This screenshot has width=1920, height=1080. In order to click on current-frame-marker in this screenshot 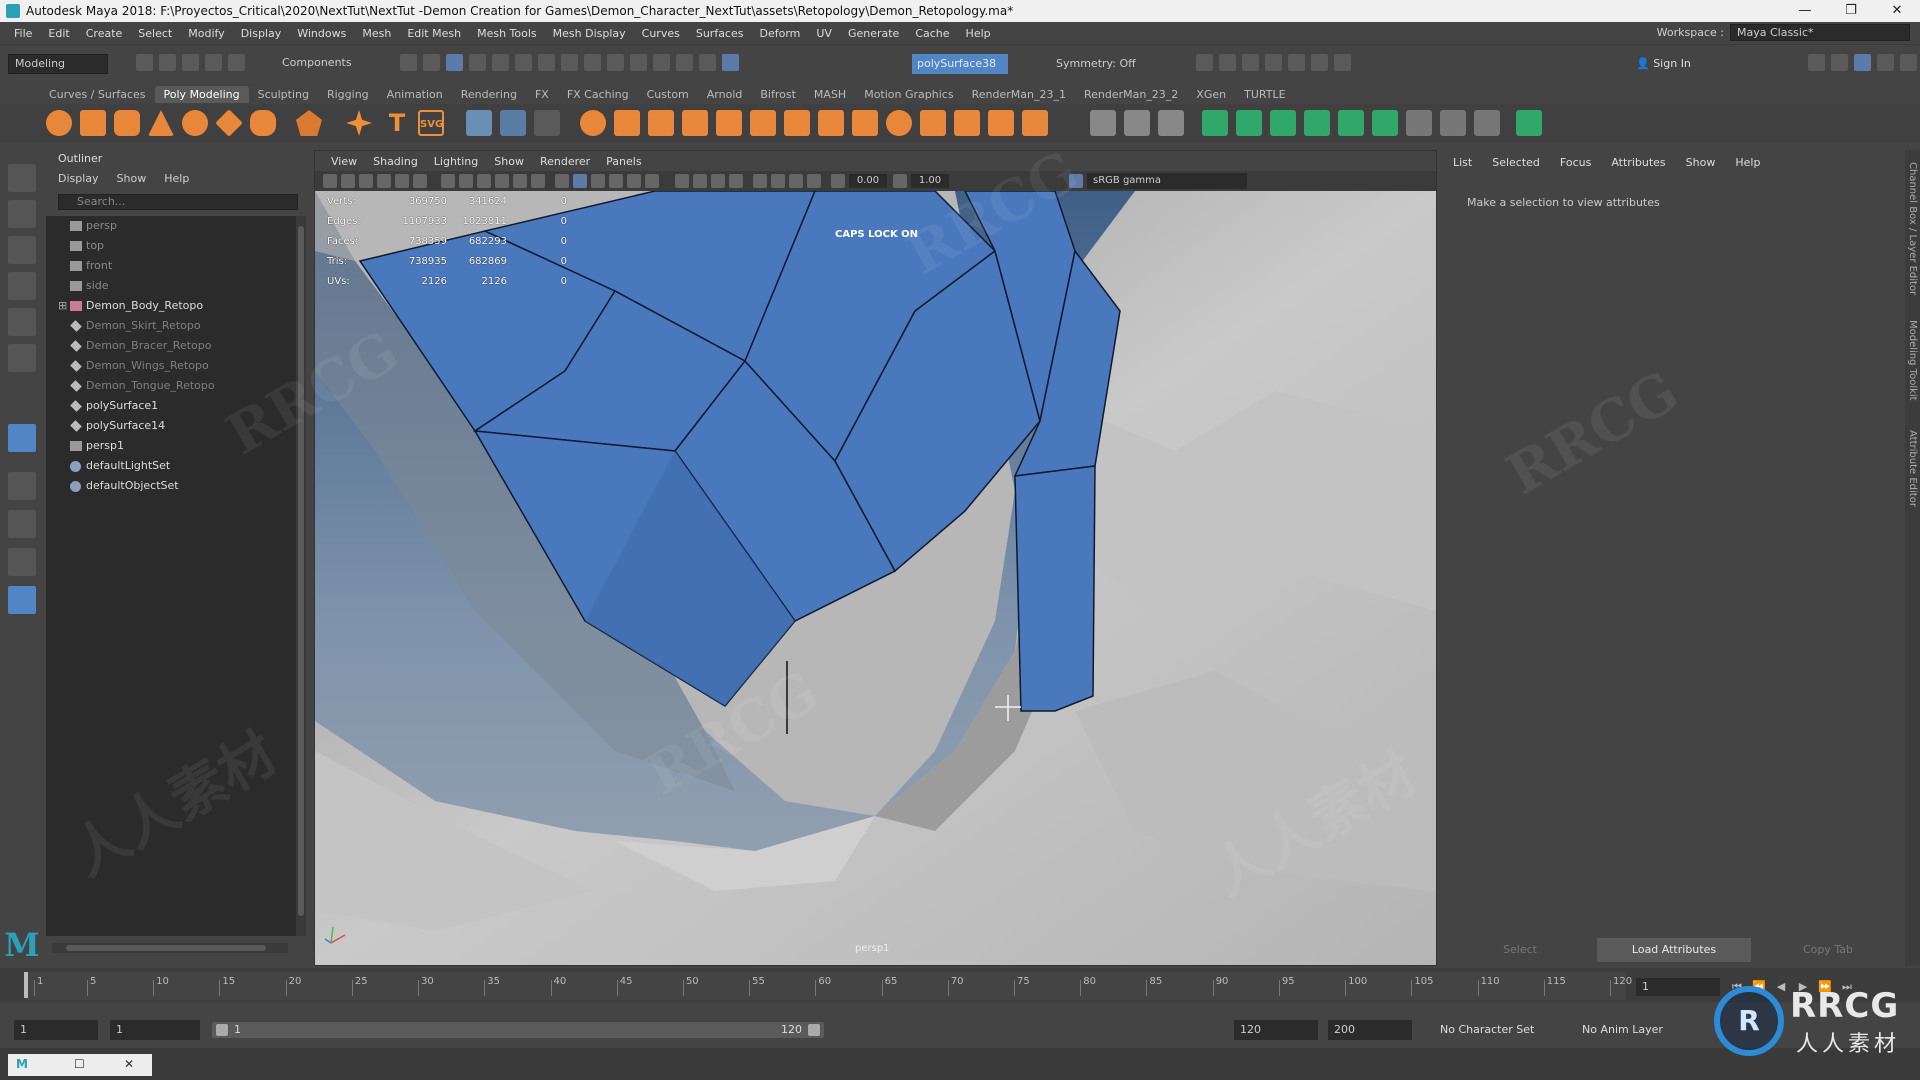, I will do `click(26, 985)`.